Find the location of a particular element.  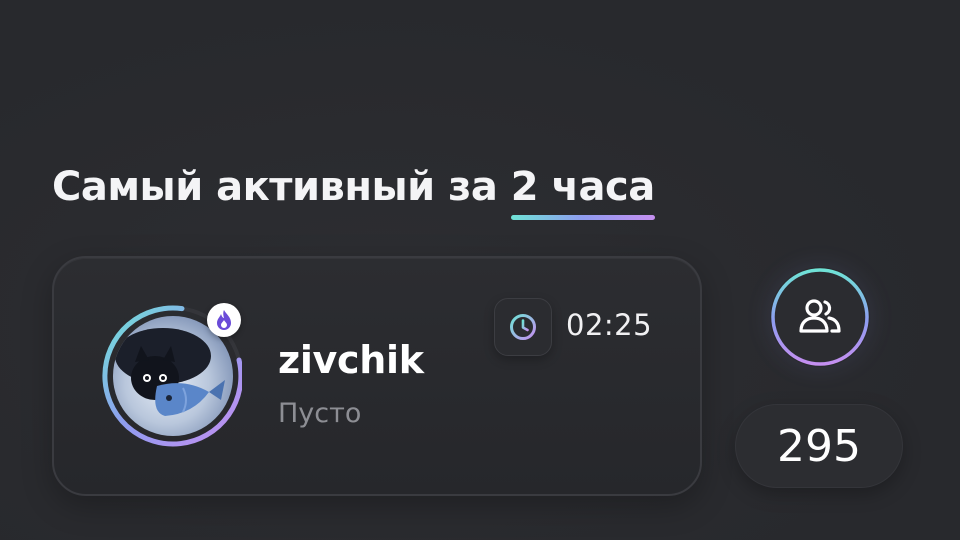

username: zivchik is located at coordinates (351, 360).